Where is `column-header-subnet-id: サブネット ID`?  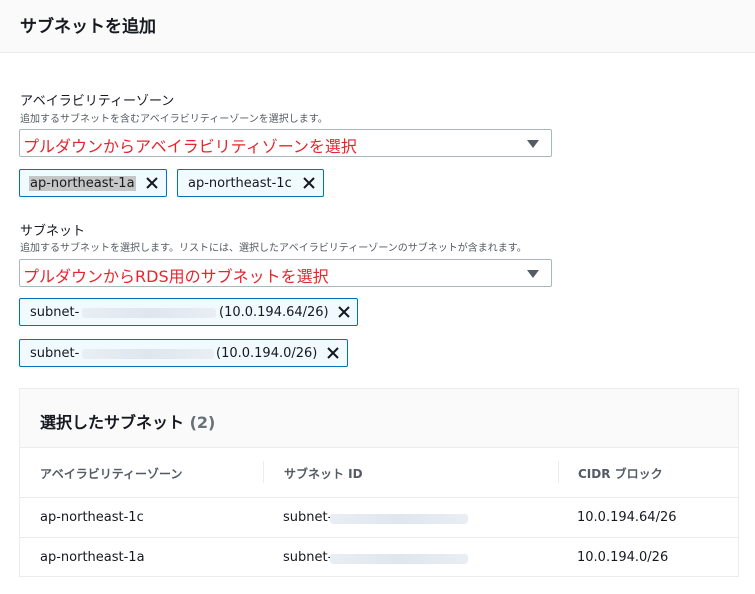 column-header-subnet-id: サブネット ID is located at coordinates (323, 473).